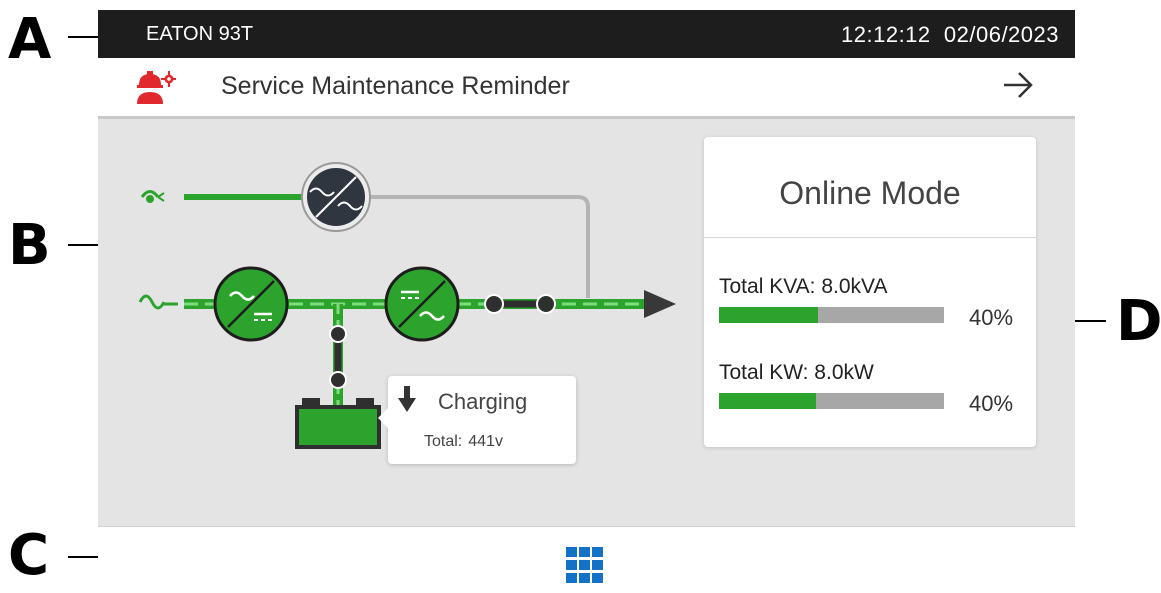  I want to click on clock: 12:12:12 02/06/2023, so click(950, 35).